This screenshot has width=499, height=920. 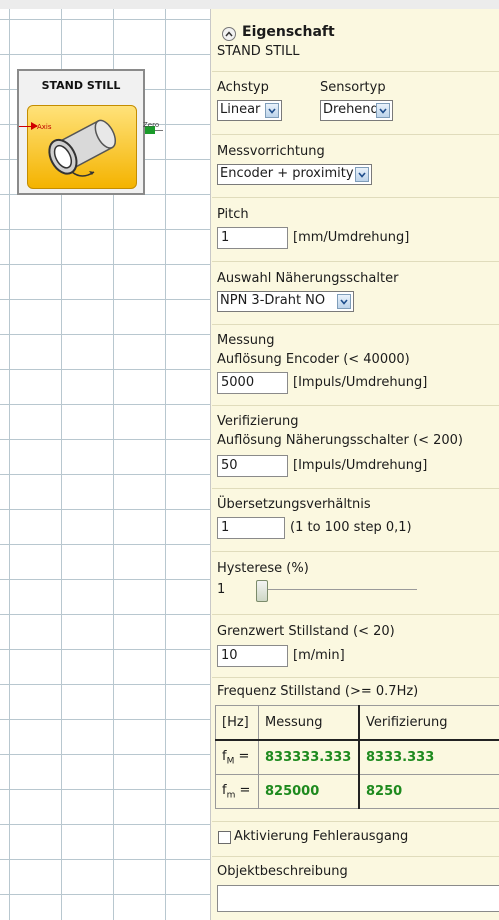 I want to click on pitch-label: Pitch, so click(x=233, y=214).